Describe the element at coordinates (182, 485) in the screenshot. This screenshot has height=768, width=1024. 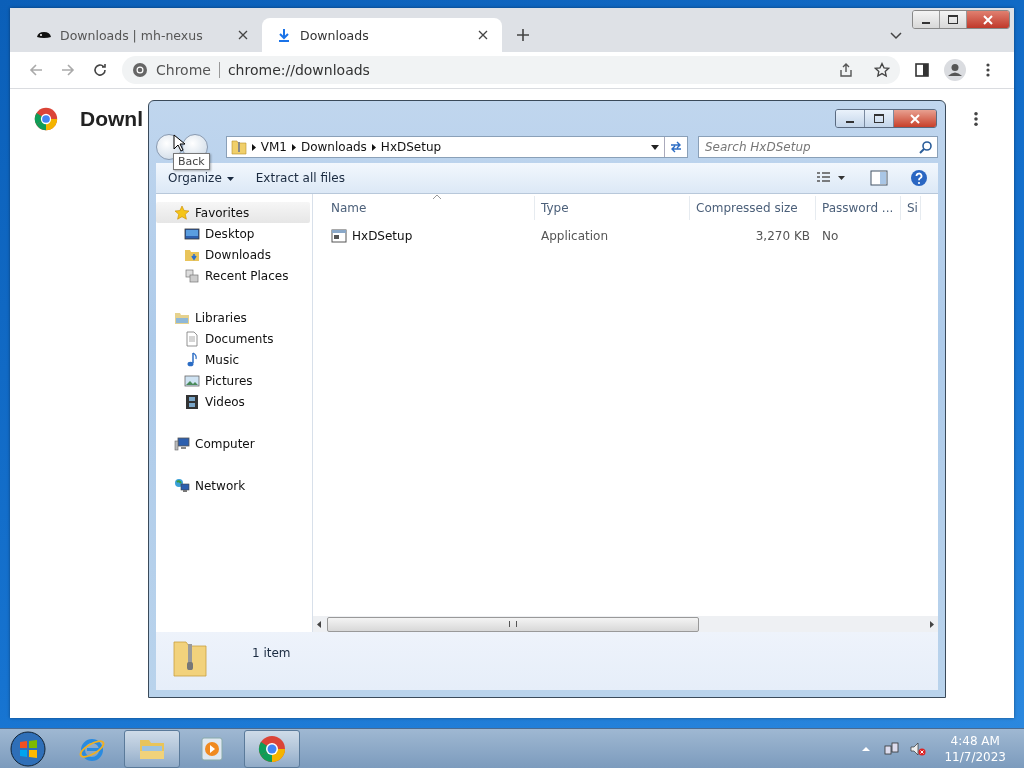
I see `network-icon` at that location.